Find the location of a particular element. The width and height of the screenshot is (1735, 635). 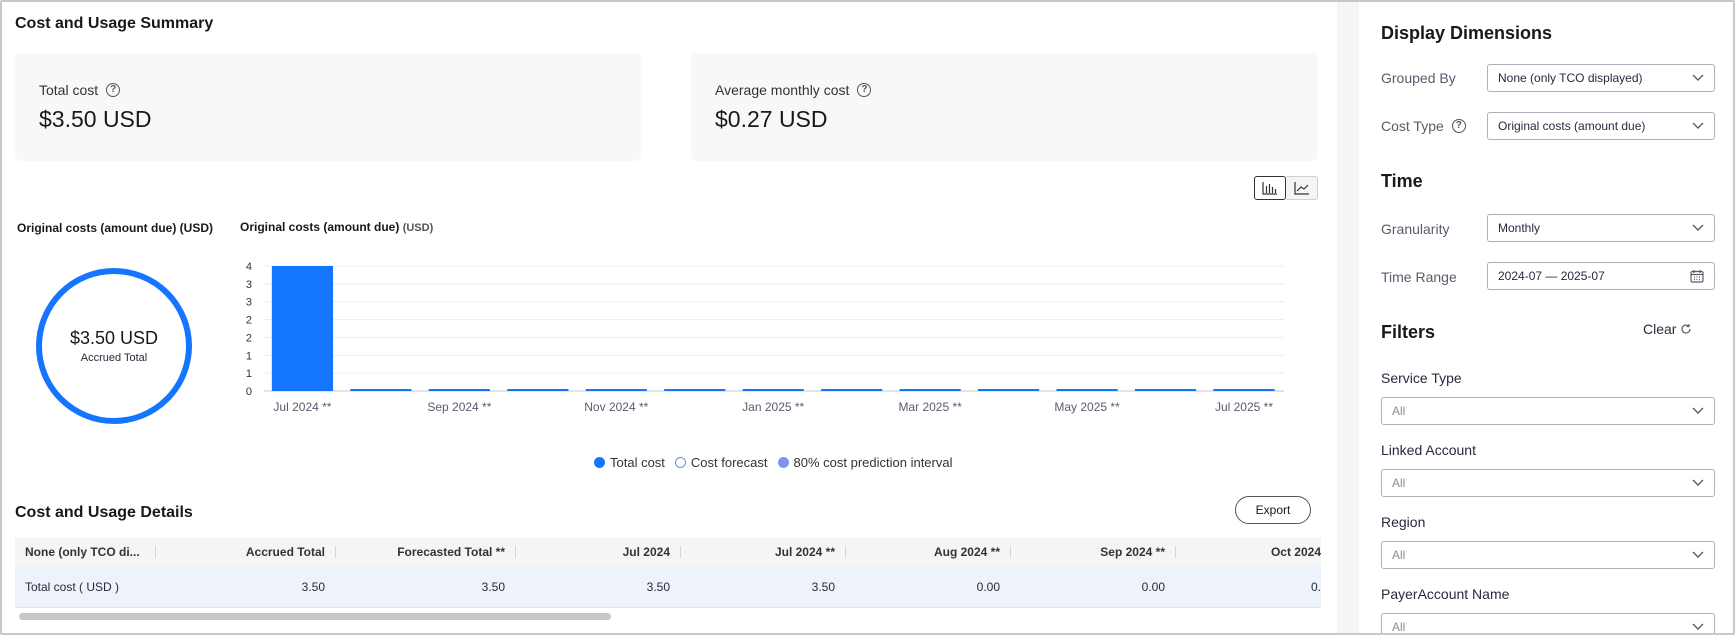

time-range-label: Time Range is located at coordinates (1419, 277).